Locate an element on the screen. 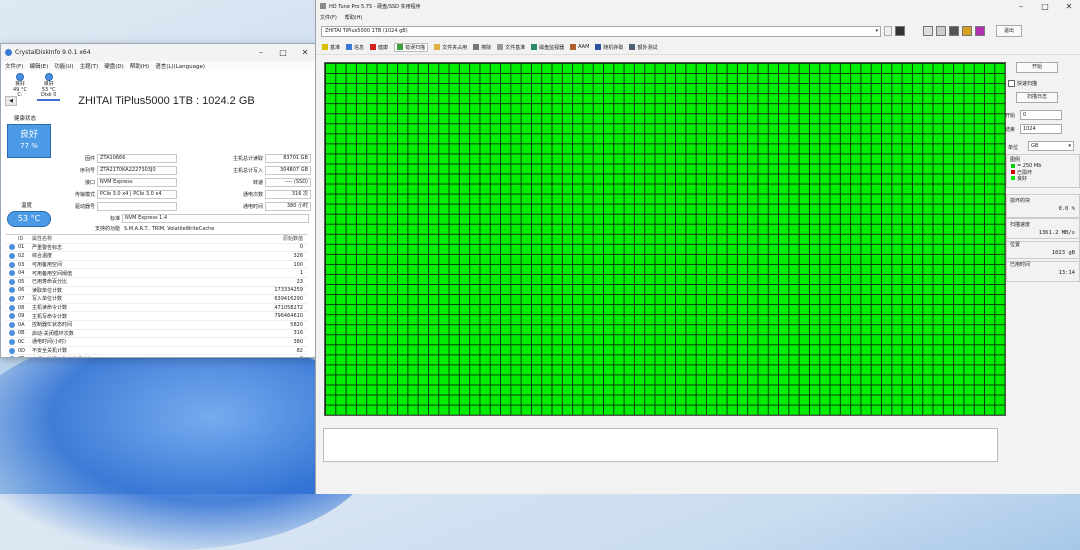 The height and width of the screenshot is (550, 1080). firmware-field: 固件 ZTA10666 is located at coordinates (120, 158).